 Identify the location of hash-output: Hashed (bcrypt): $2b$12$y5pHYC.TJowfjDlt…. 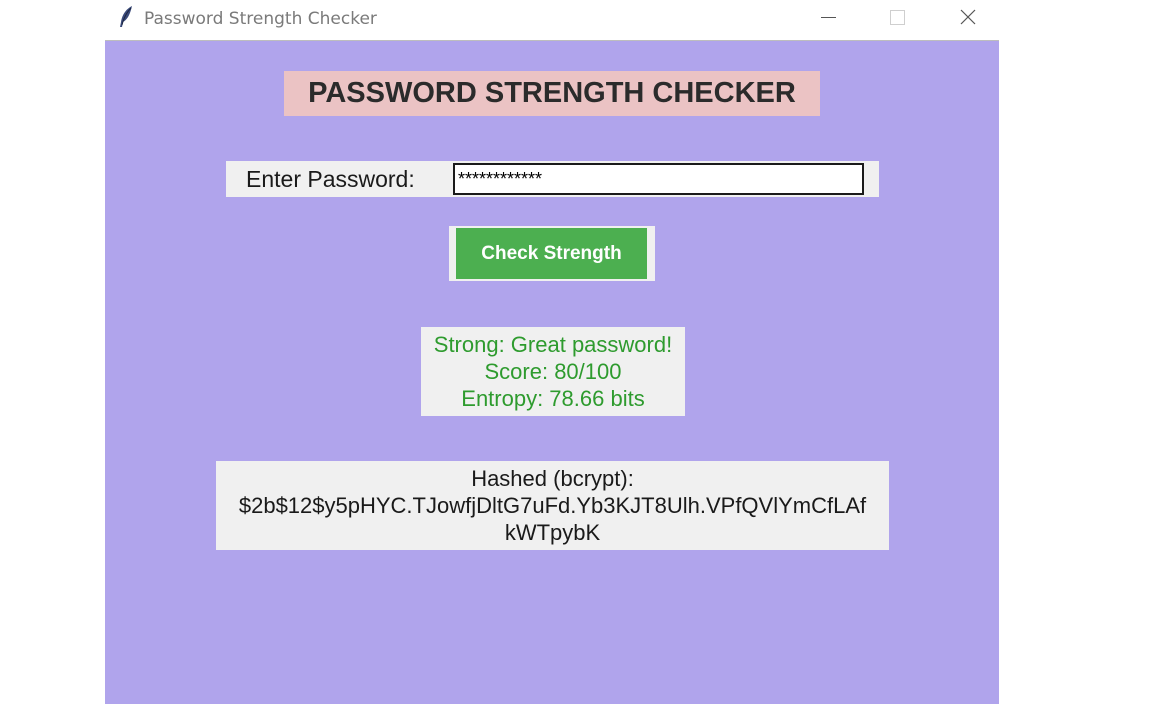
(552, 505).